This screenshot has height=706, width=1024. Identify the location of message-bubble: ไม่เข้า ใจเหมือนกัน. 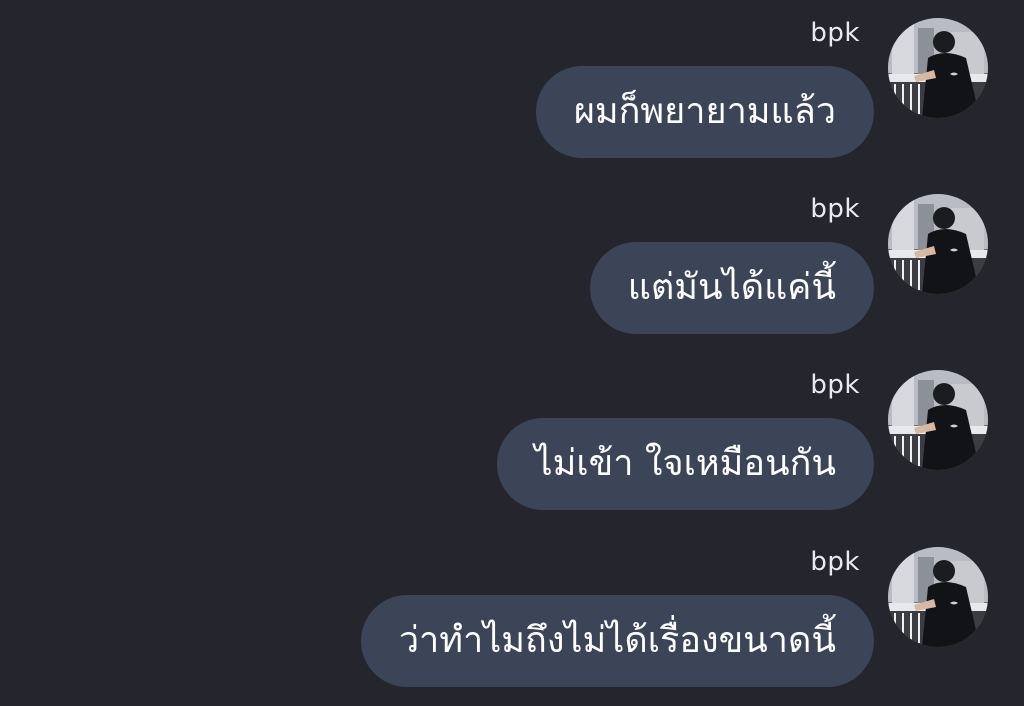
(685, 464).